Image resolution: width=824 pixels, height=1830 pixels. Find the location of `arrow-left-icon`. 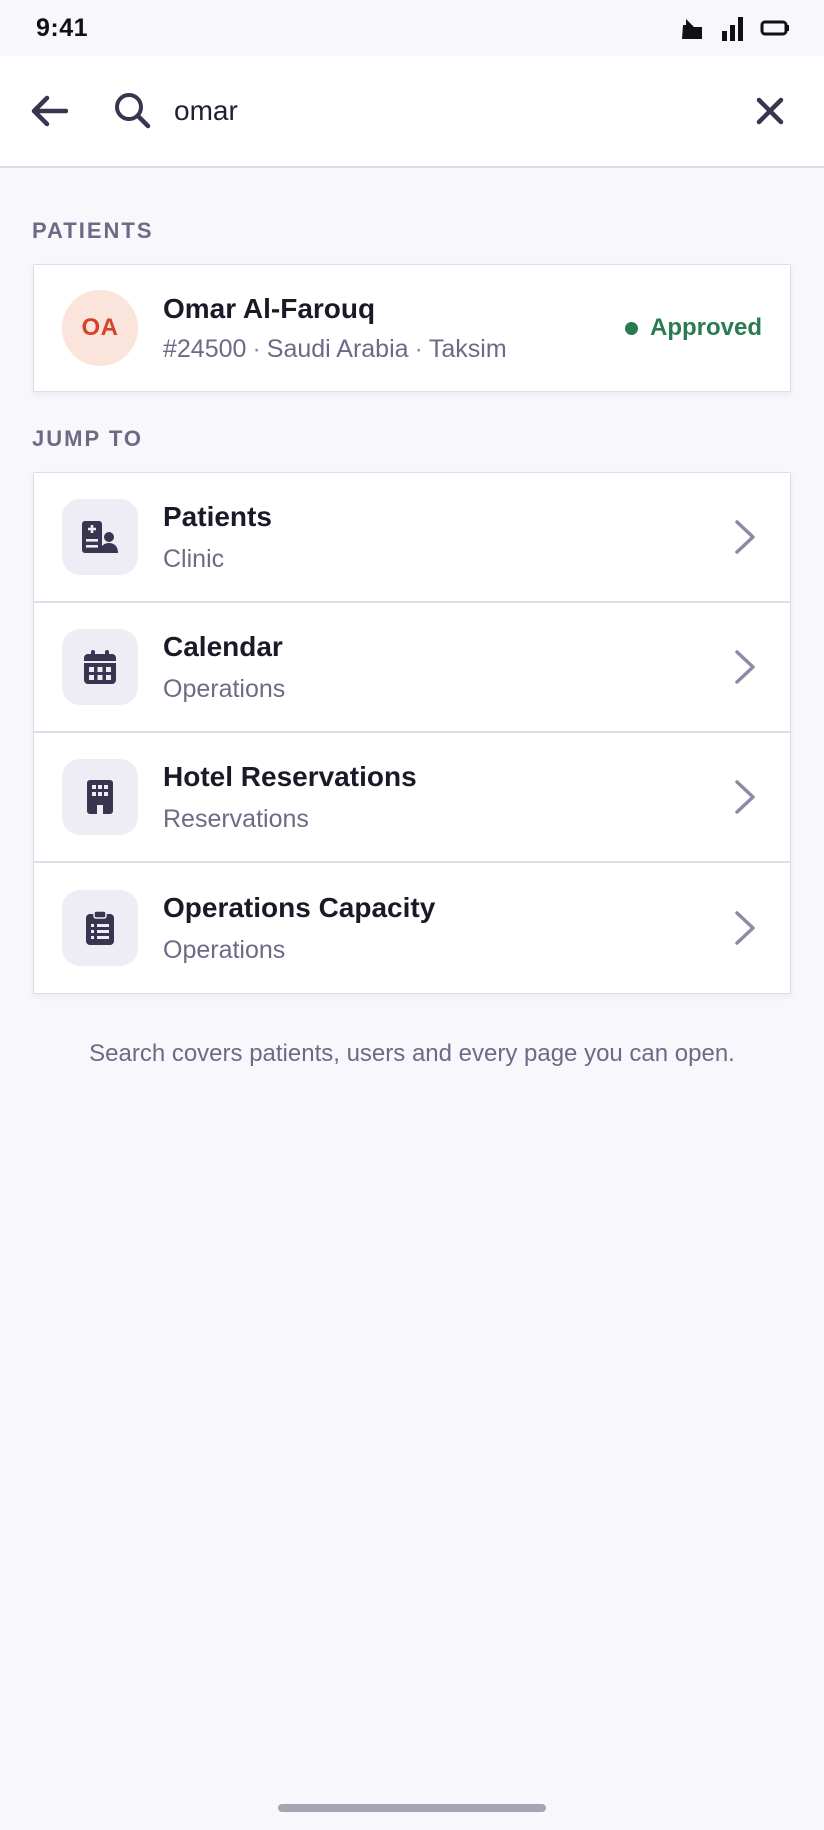

arrow-left-icon is located at coordinates (49, 111).